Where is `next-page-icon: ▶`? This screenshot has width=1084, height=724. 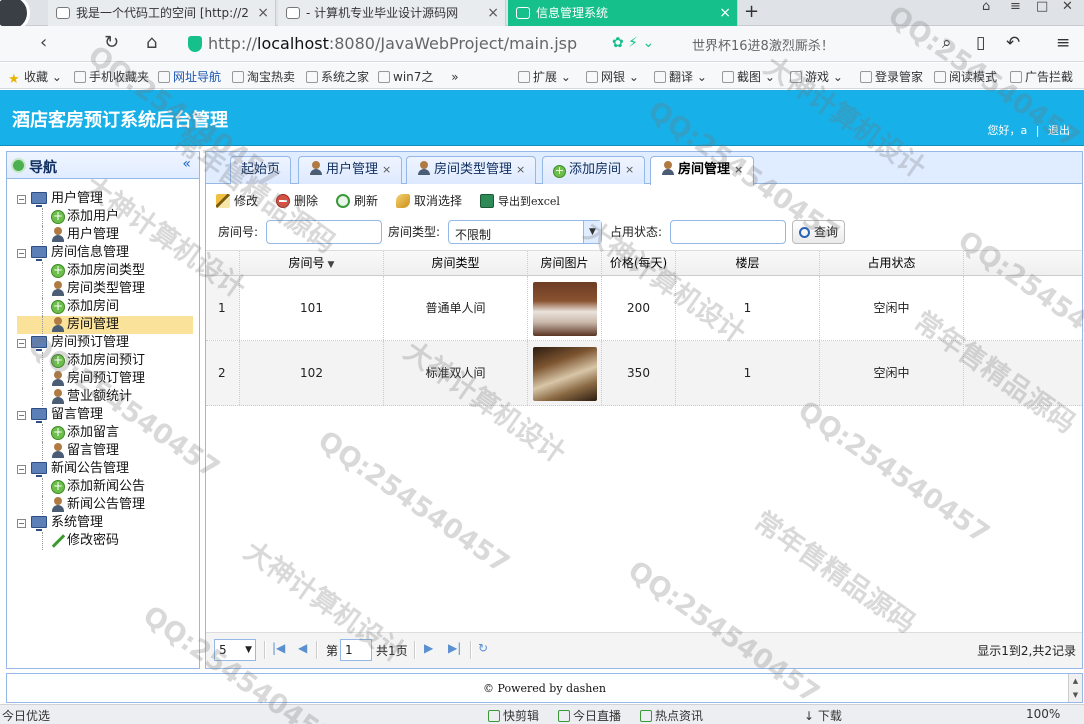 next-page-icon: ▶ is located at coordinates (428, 648).